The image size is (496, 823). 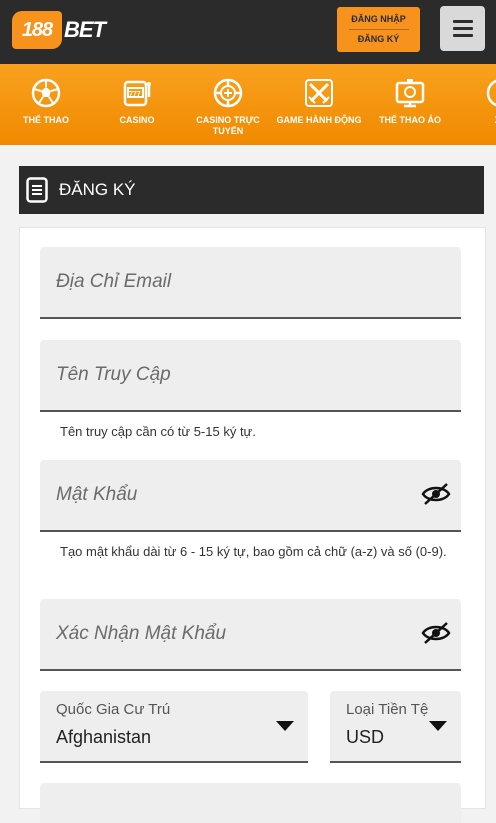 What do you see at coordinates (365, 737) in the screenshot?
I see `currency-value: USD` at bounding box center [365, 737].